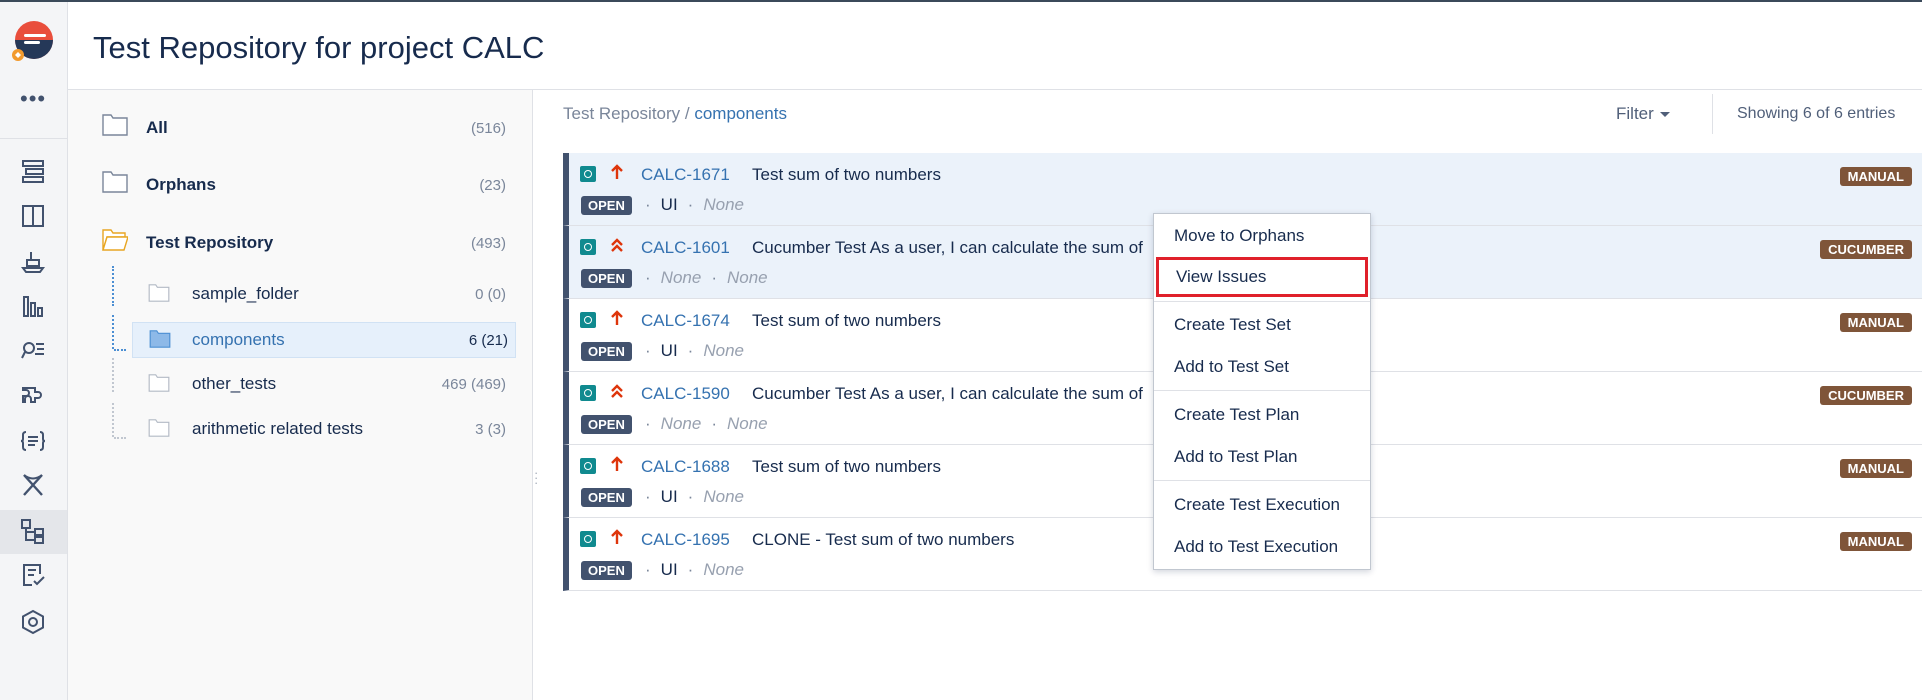 The width and height of the screenshot is (1922, 700). Describe the element at coordinates (490, 294) in the screenshot. I see `tree-item-count: 0 (0)` at that location.